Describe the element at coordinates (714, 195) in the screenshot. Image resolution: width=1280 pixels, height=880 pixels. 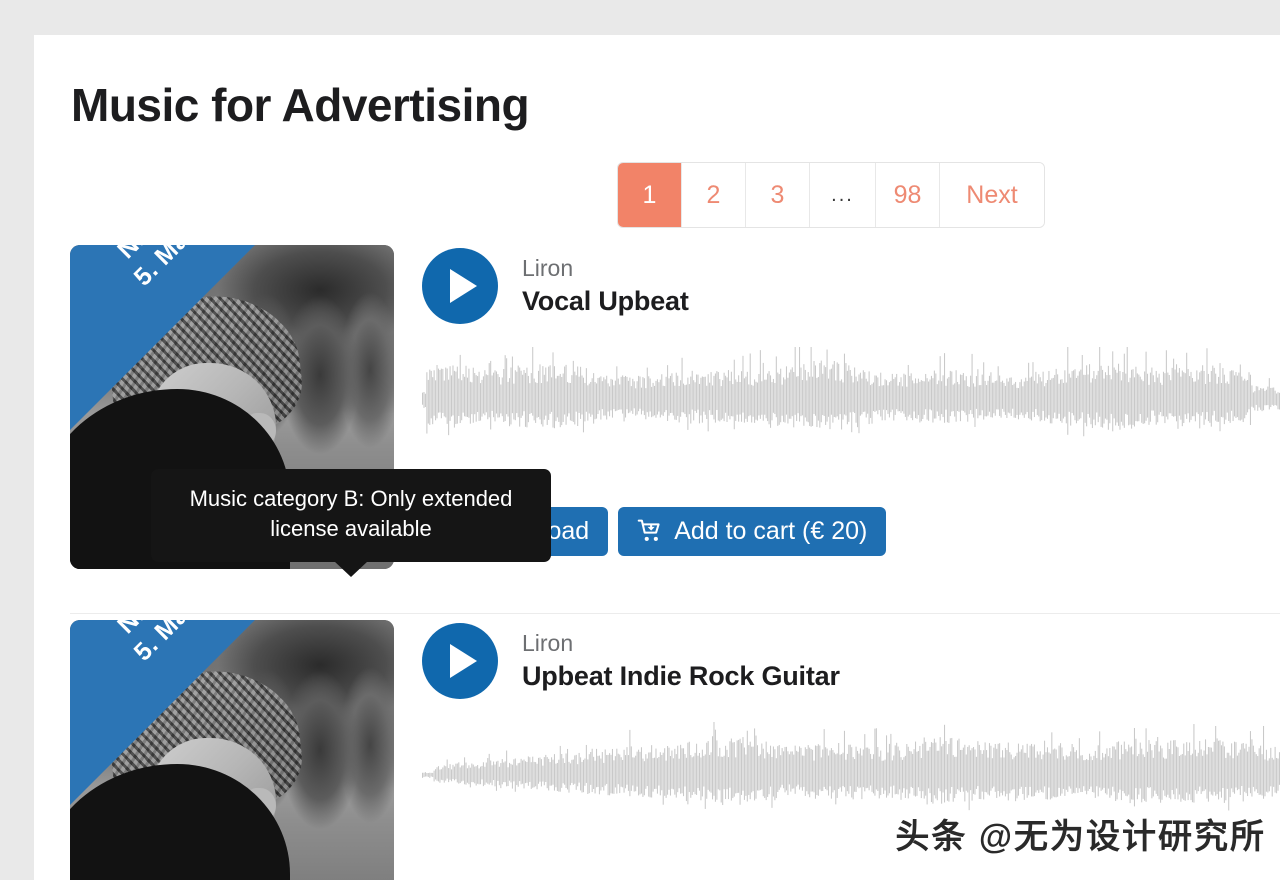
I see `pagination-page-2: 2` at that location.